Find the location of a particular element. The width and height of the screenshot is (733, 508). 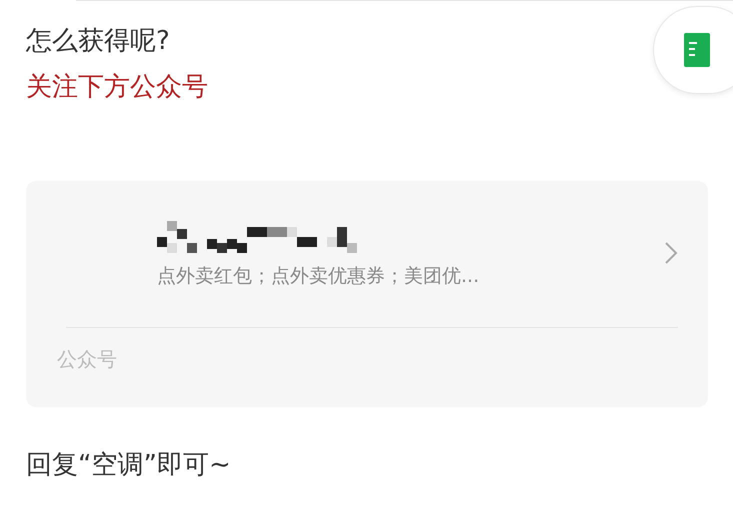

heading: 怎么获得呢? is located at coordinates (98, 41).